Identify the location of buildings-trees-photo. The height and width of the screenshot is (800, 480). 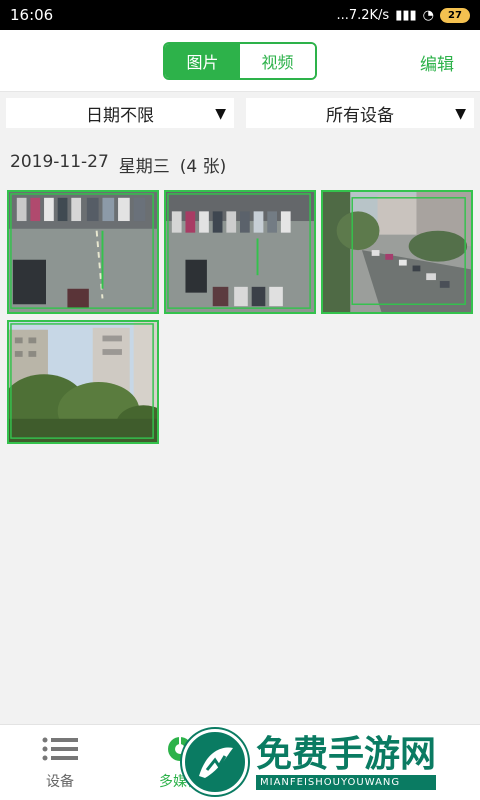
(83, 382).